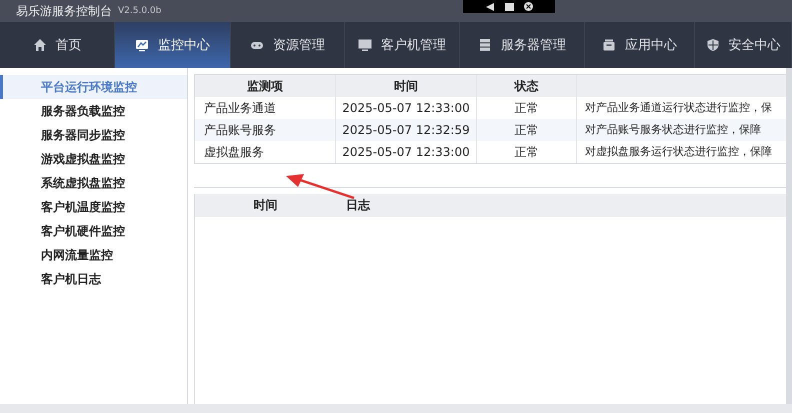 This screenshot has width=792, height=413. What do you see at coordinates (93, 255) in the screenshot?
I see `sidebar-item: 内网流量监控` at bounding box center [93, 255].